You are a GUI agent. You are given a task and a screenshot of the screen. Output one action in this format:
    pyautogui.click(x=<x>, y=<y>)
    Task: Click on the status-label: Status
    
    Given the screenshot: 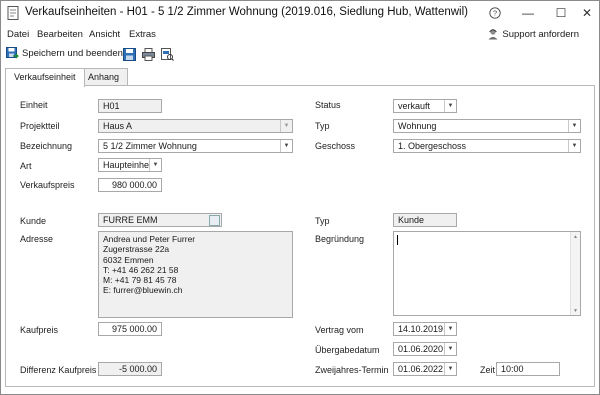 What is the action you would take?
    pyautogui.click(x=328, y=105)
    